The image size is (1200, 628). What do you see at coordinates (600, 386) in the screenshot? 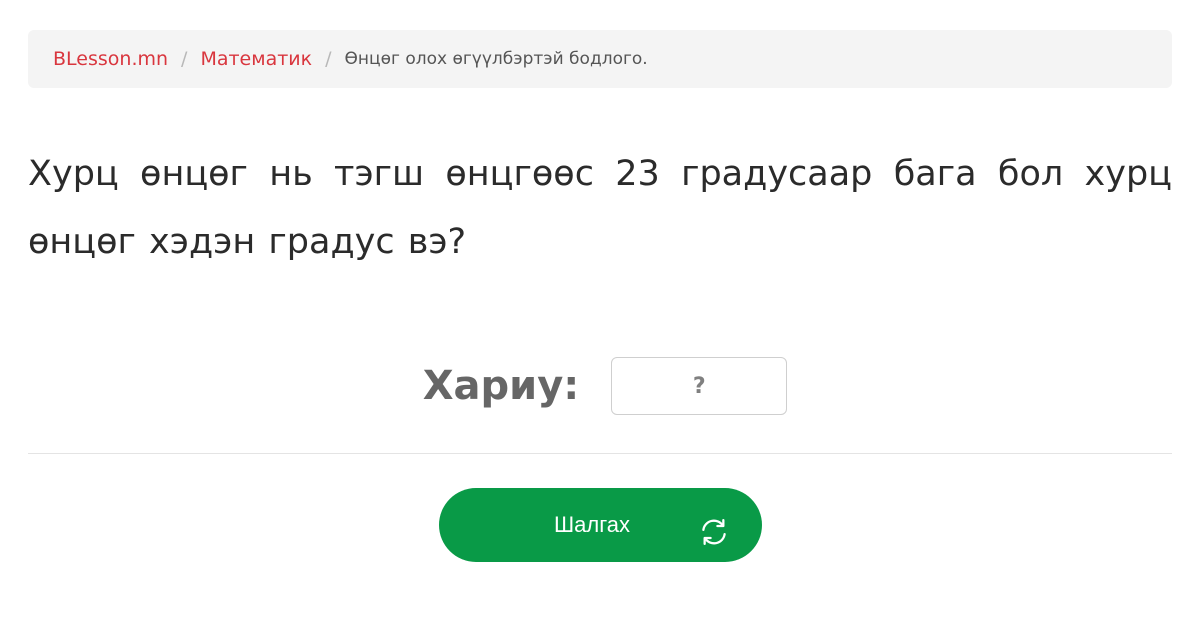
I see `answer-row: Хариу:` at bounding box center [600, 386].